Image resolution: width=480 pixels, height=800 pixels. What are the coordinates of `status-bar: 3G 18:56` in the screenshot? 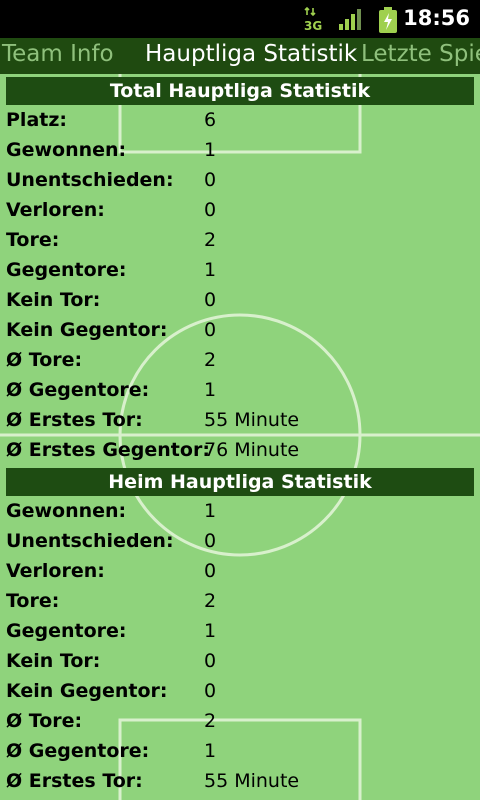 It's located at (240, 19).